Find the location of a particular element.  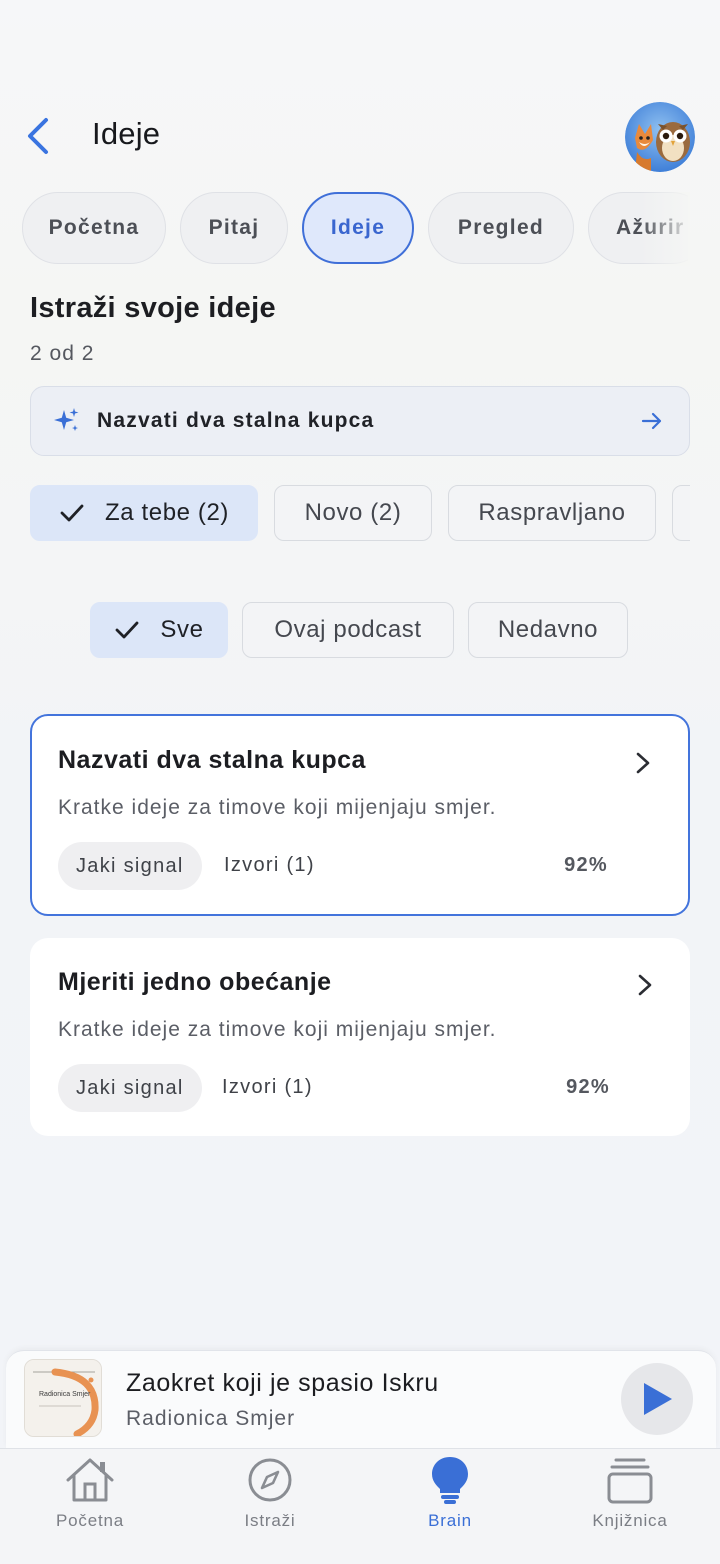

filter-more is located at coordinates (681, 513).